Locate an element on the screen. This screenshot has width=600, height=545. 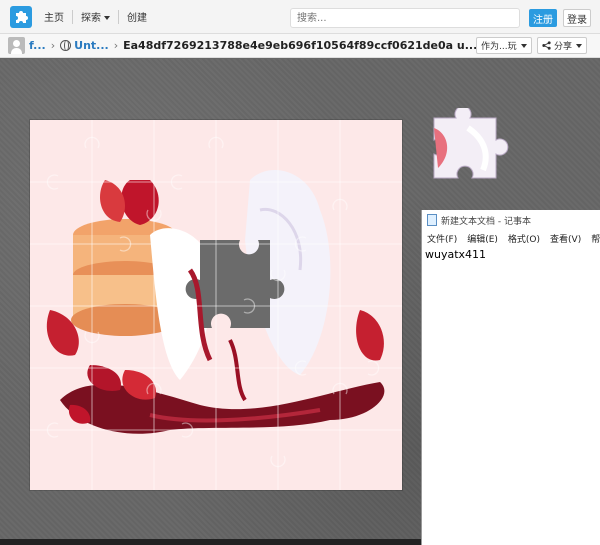
login-button: 登录 is located at coordinates (577, 18).